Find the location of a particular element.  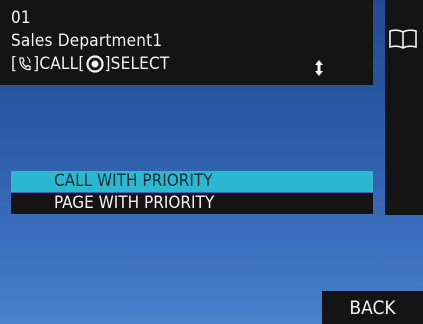

menu-item-call-with-priority: CALL WITH PRIORITY is located at coordinates (192, 181).